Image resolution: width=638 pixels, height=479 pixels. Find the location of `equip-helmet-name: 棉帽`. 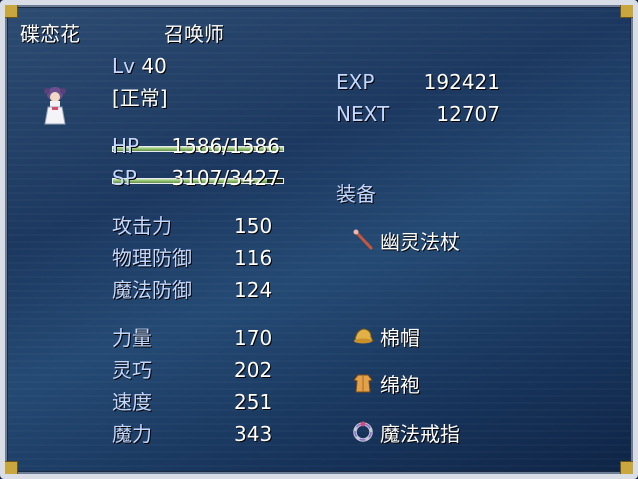

equip-helmet-name: 棉帽 is located at coordinates (400, 338).